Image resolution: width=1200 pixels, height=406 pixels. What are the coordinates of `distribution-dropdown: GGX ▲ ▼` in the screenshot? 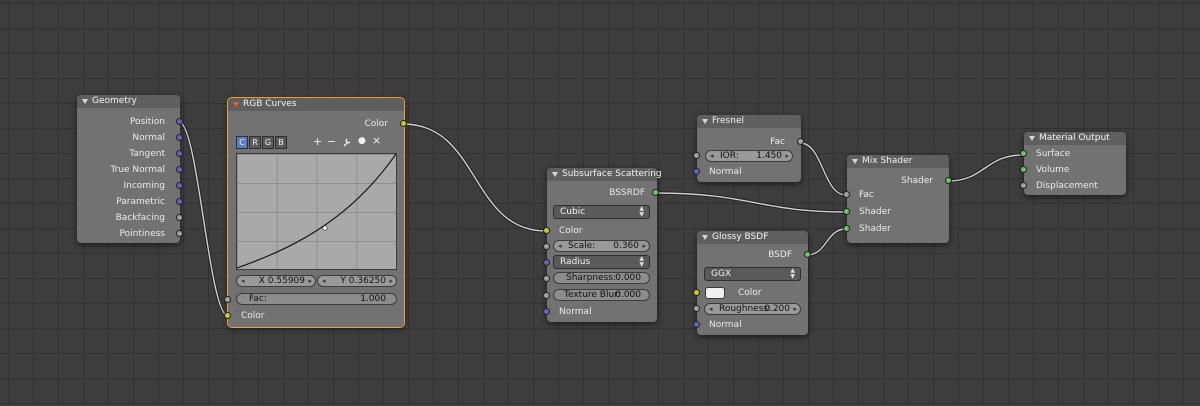 It's located at (752, 274).